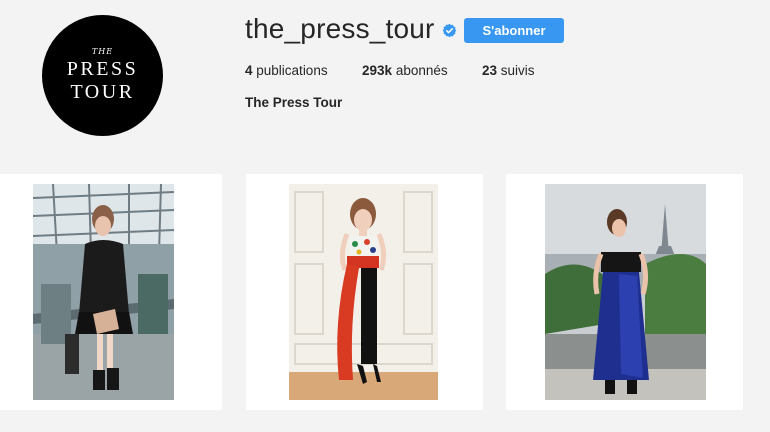 Image resolution: width=770 pixels, height=432 pixels. I want to click on followers-label: abonnés, so click(421, 70).